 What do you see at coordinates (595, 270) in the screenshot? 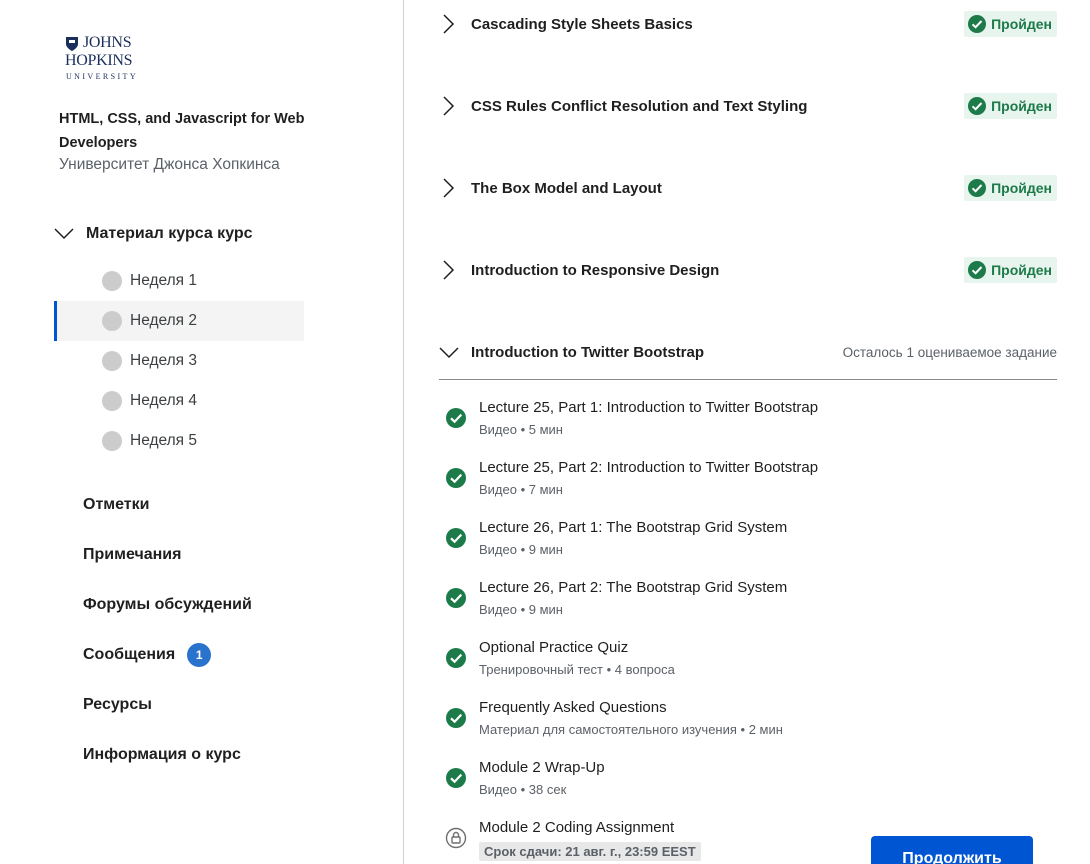
I see `module-title: Introduction to Responsive Design` at bounding box center [595, 270].